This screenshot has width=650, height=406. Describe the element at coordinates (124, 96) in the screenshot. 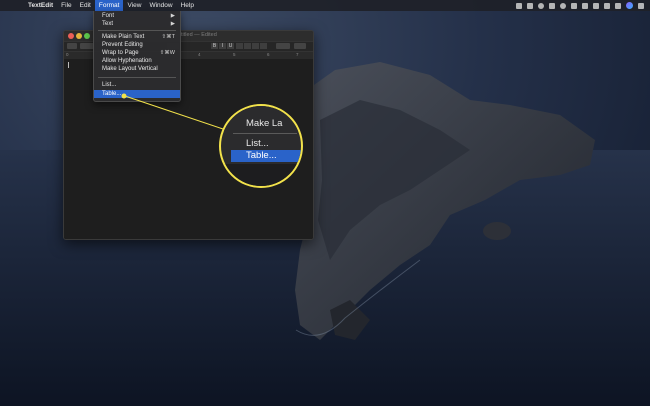

I see `callout-dot` at that location.